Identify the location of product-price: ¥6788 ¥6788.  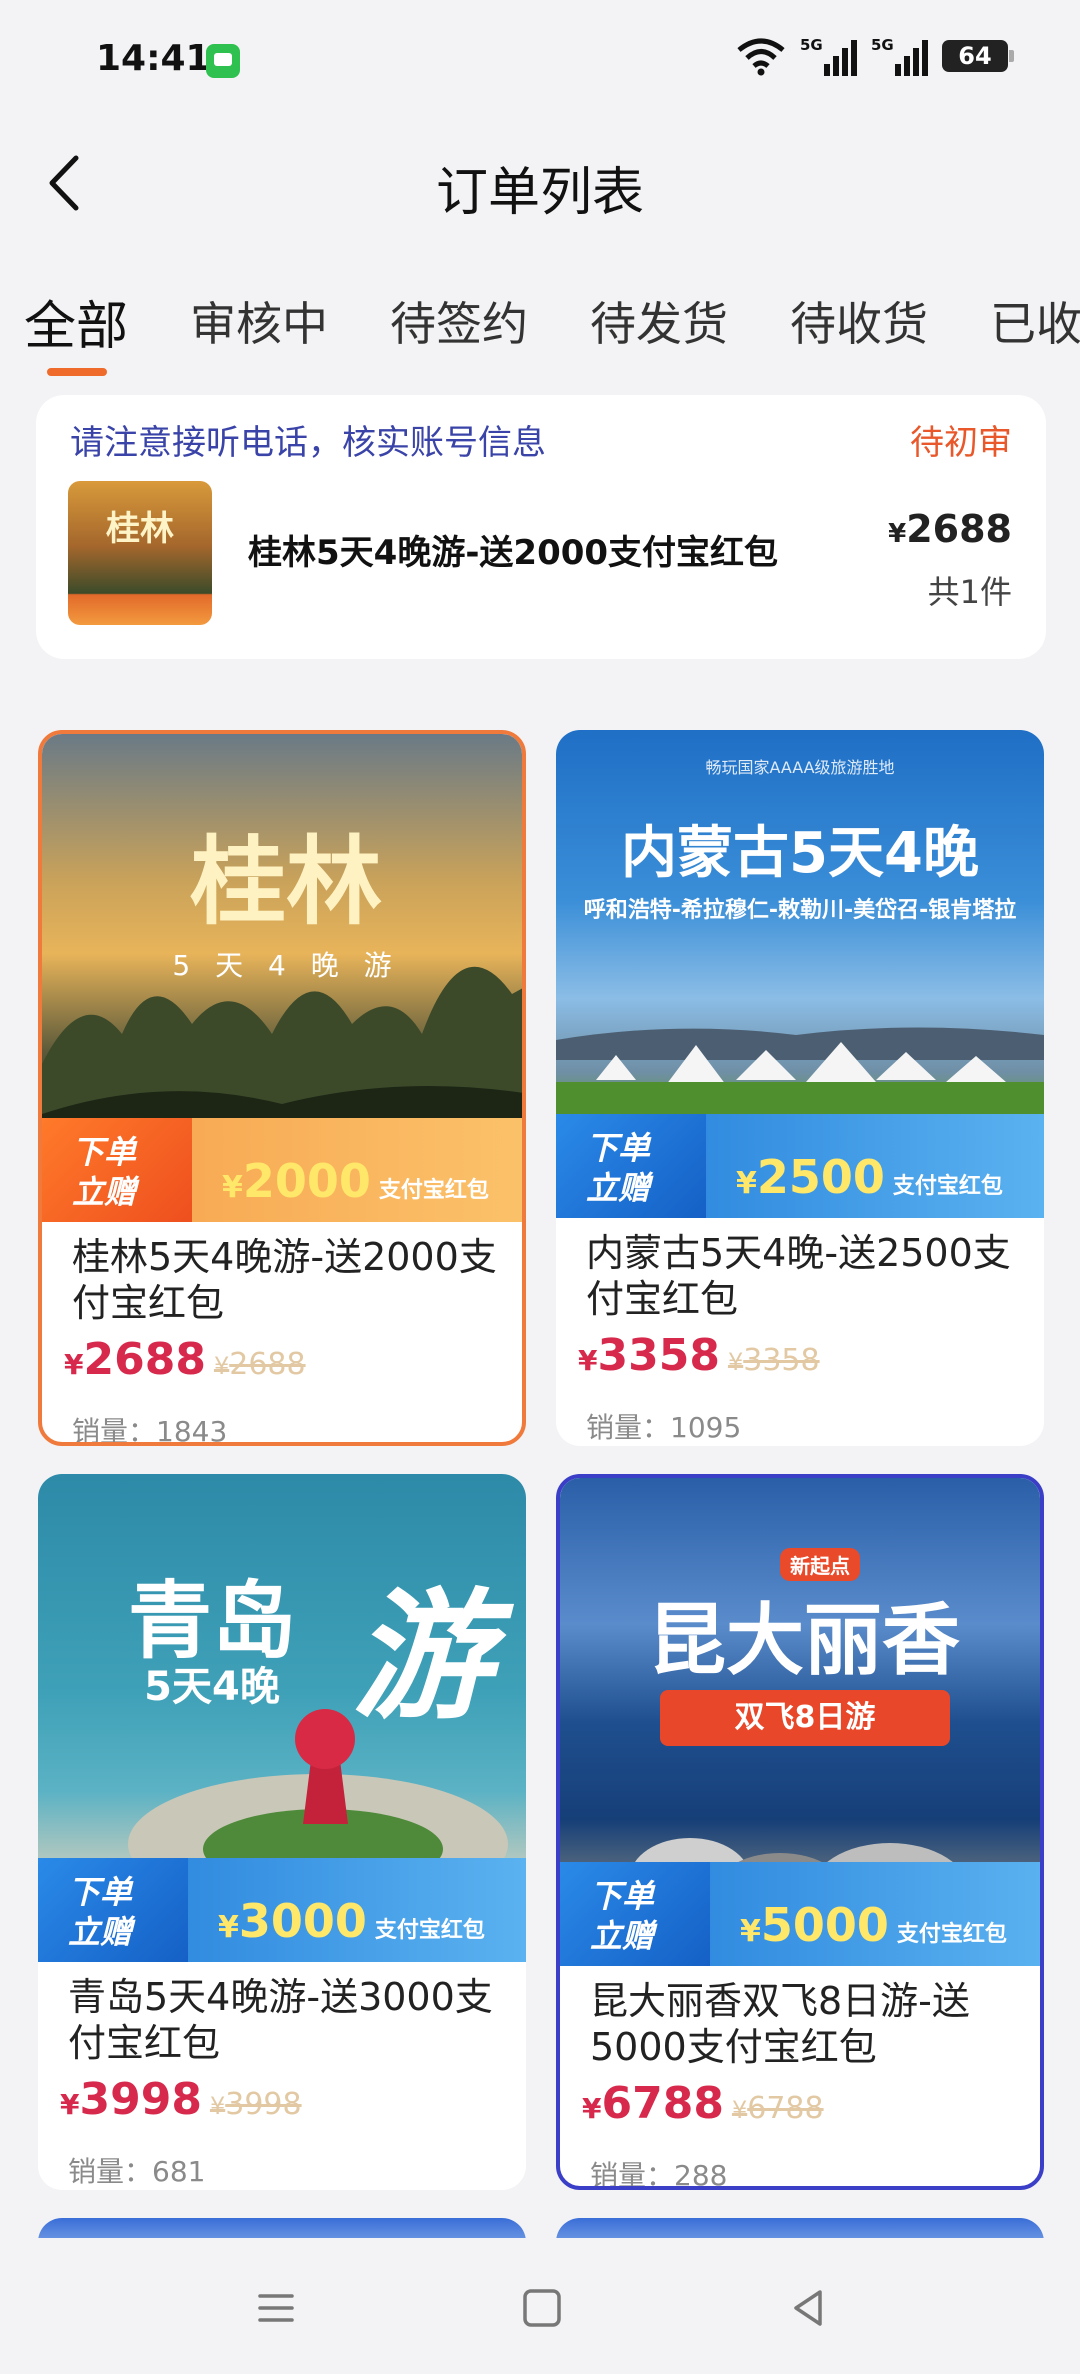
(703, 2103).